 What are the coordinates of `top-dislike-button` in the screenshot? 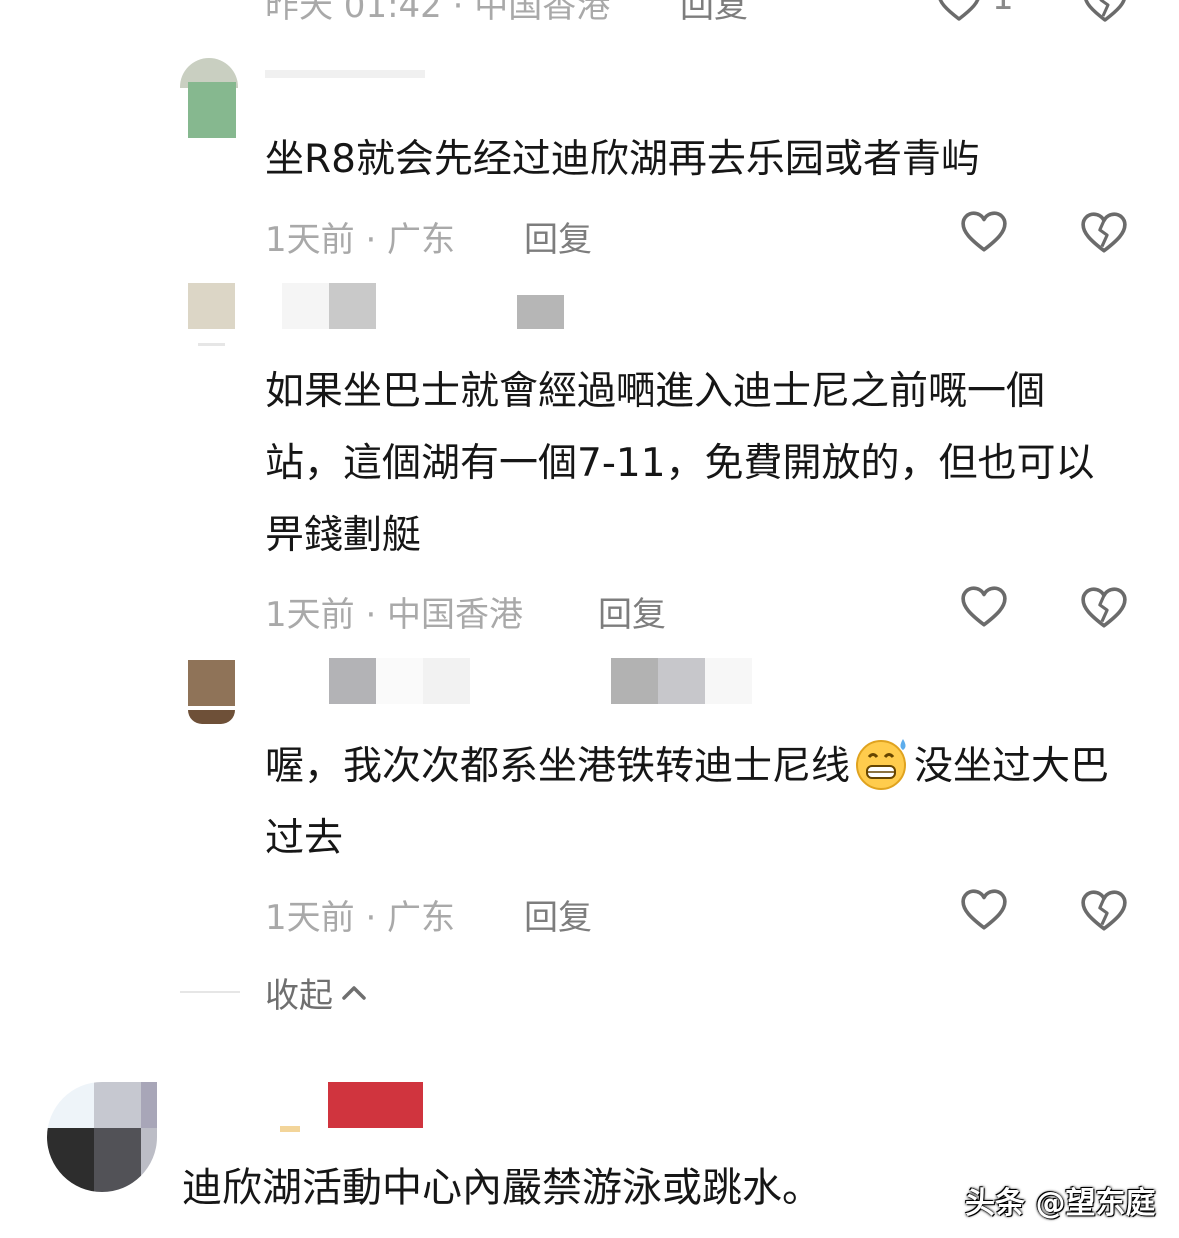 It's located at (1105, 12).